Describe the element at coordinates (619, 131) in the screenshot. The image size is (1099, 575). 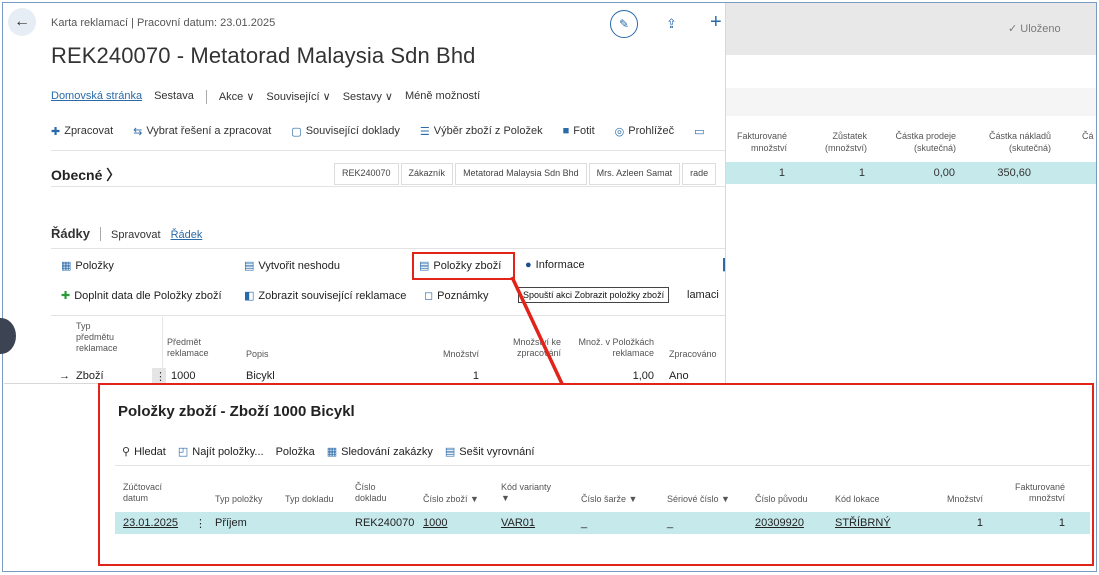
I see `eye-icon: ◎` at that location.